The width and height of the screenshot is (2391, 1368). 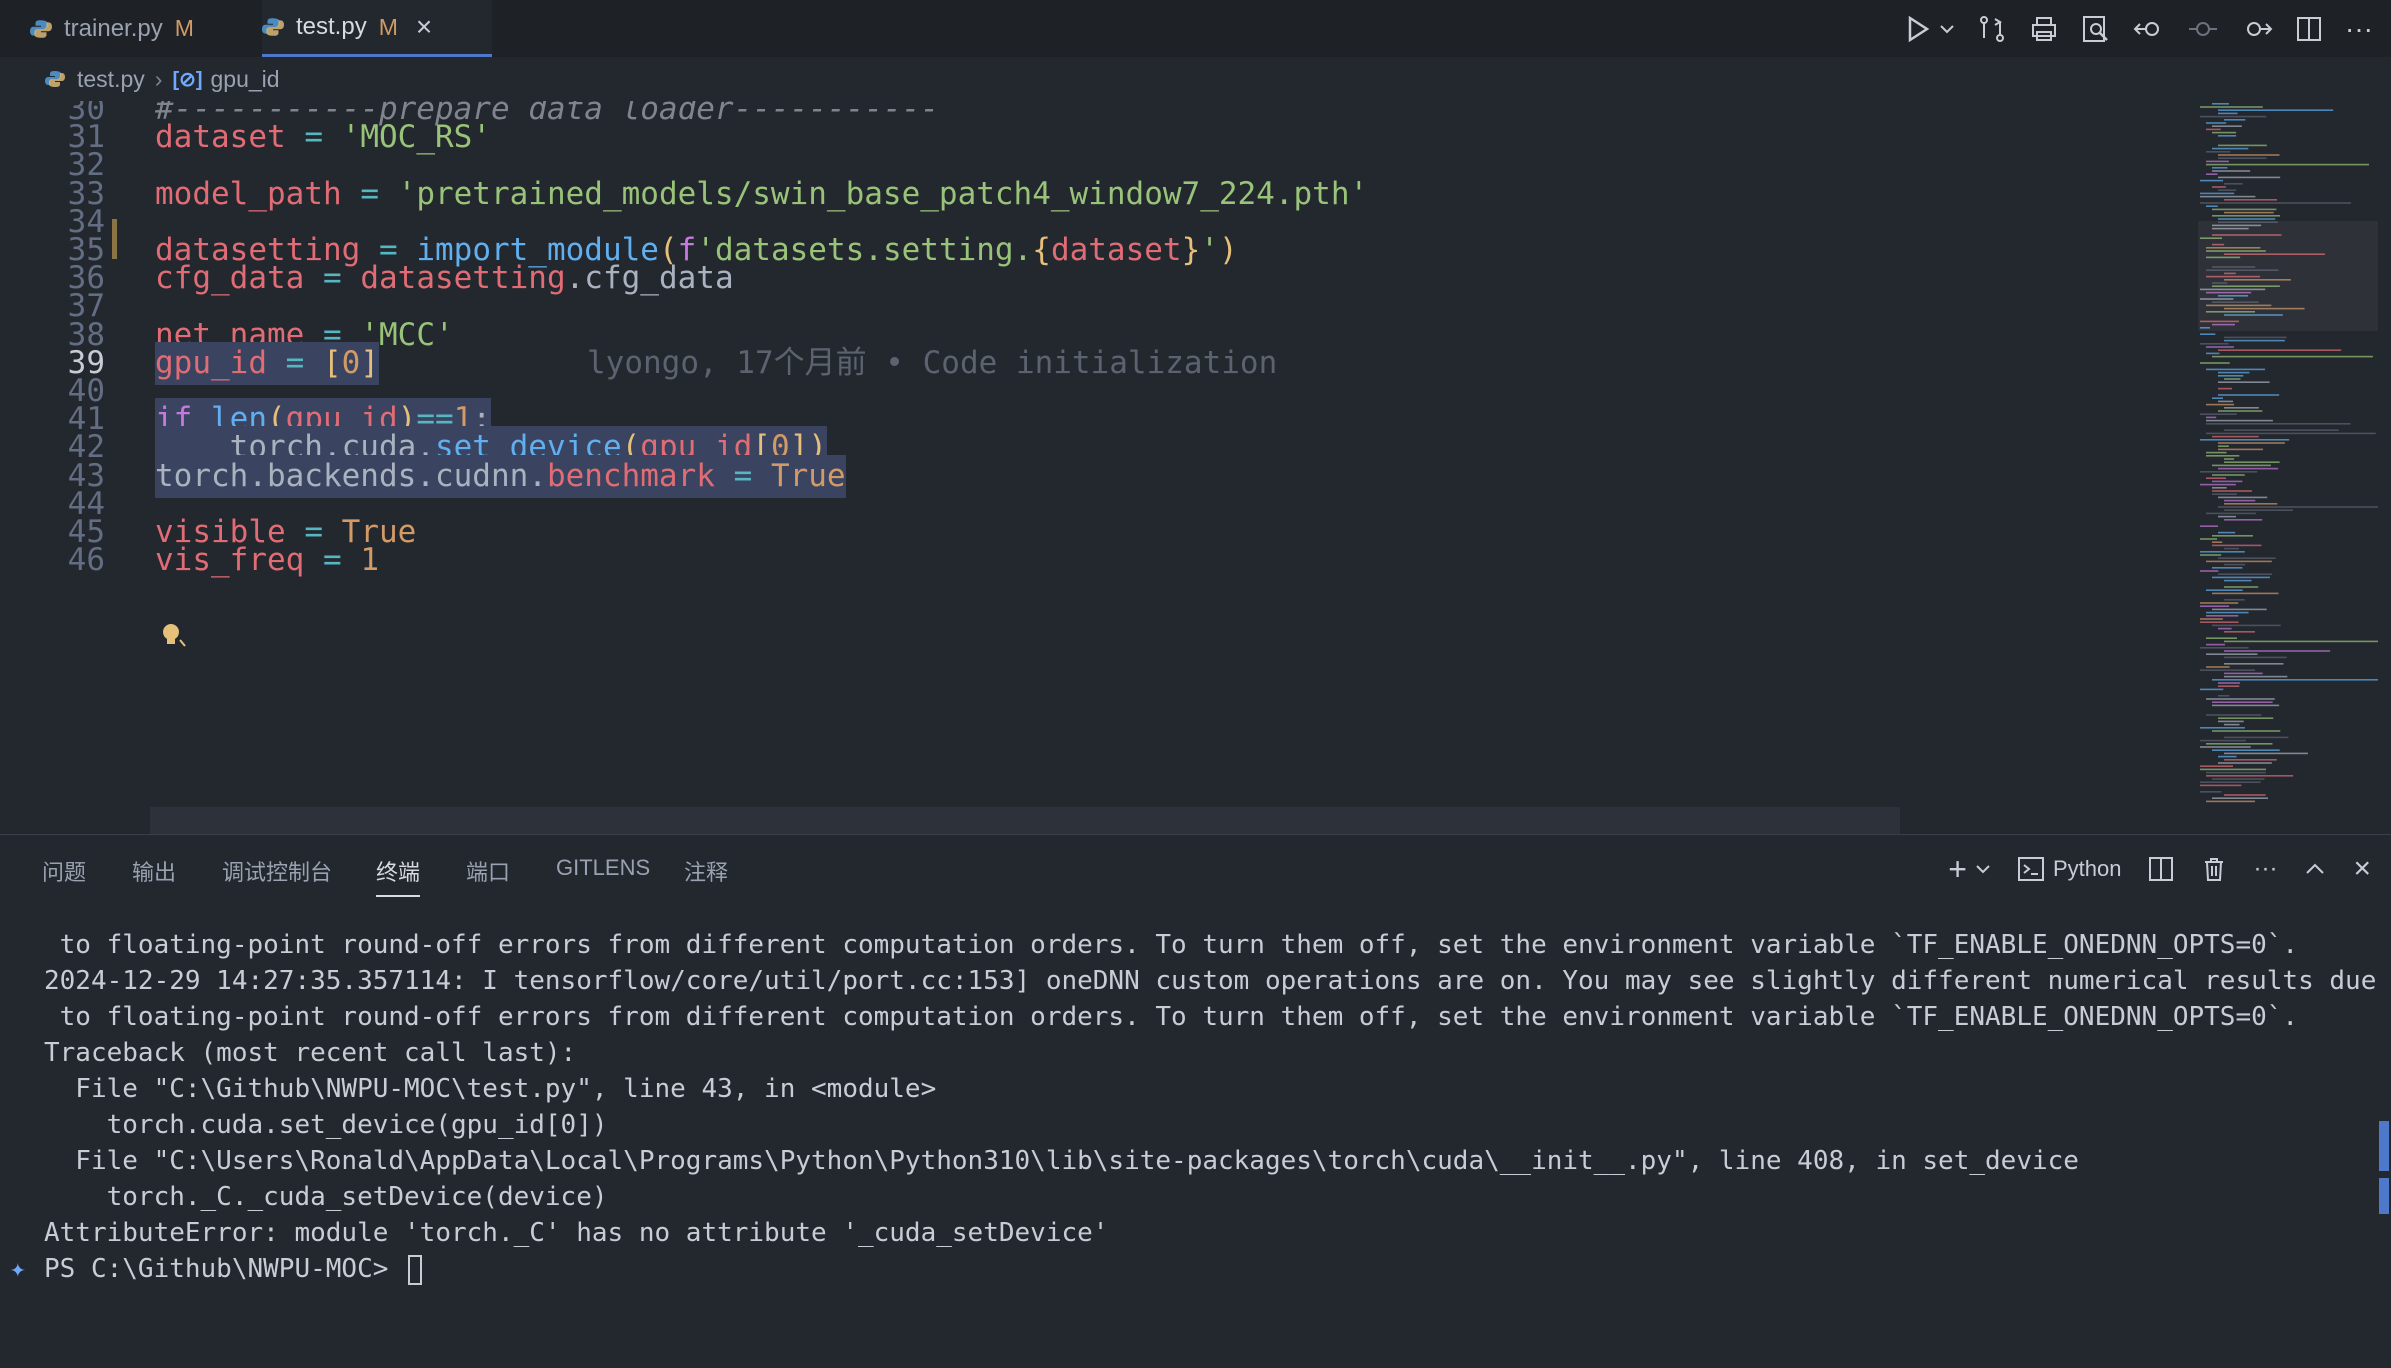 I want to click on run-icon, so click(x=1918, y=29).